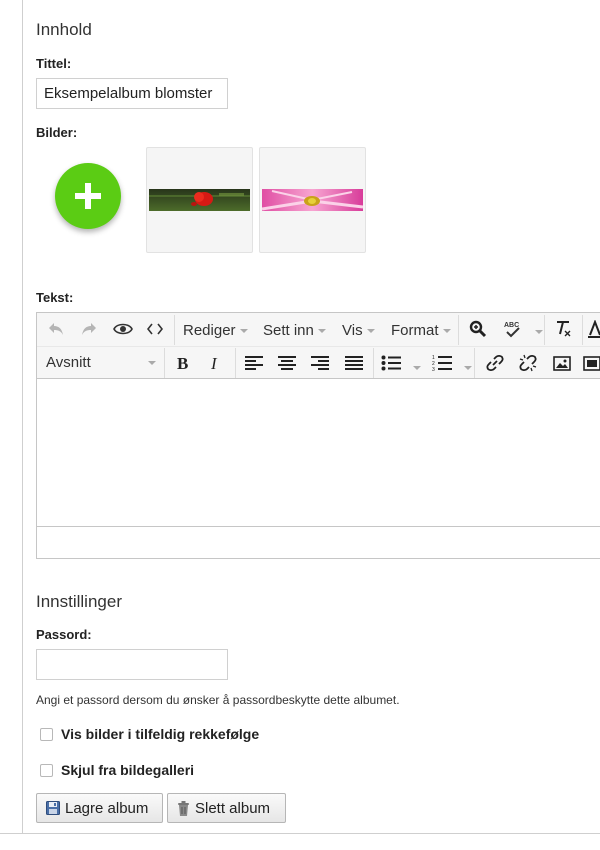 This screenshot has height=850, width=600. Describe the element at coordinates (209, 330) in the screenshot. I see `menu-edit-label: Rediger` at that location.